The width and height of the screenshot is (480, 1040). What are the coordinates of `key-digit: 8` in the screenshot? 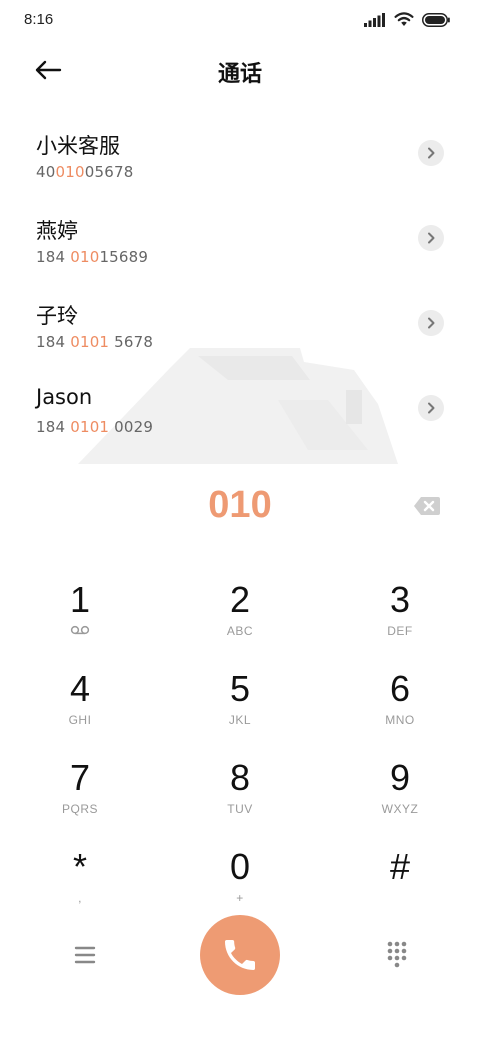 It's located at (240, 777).